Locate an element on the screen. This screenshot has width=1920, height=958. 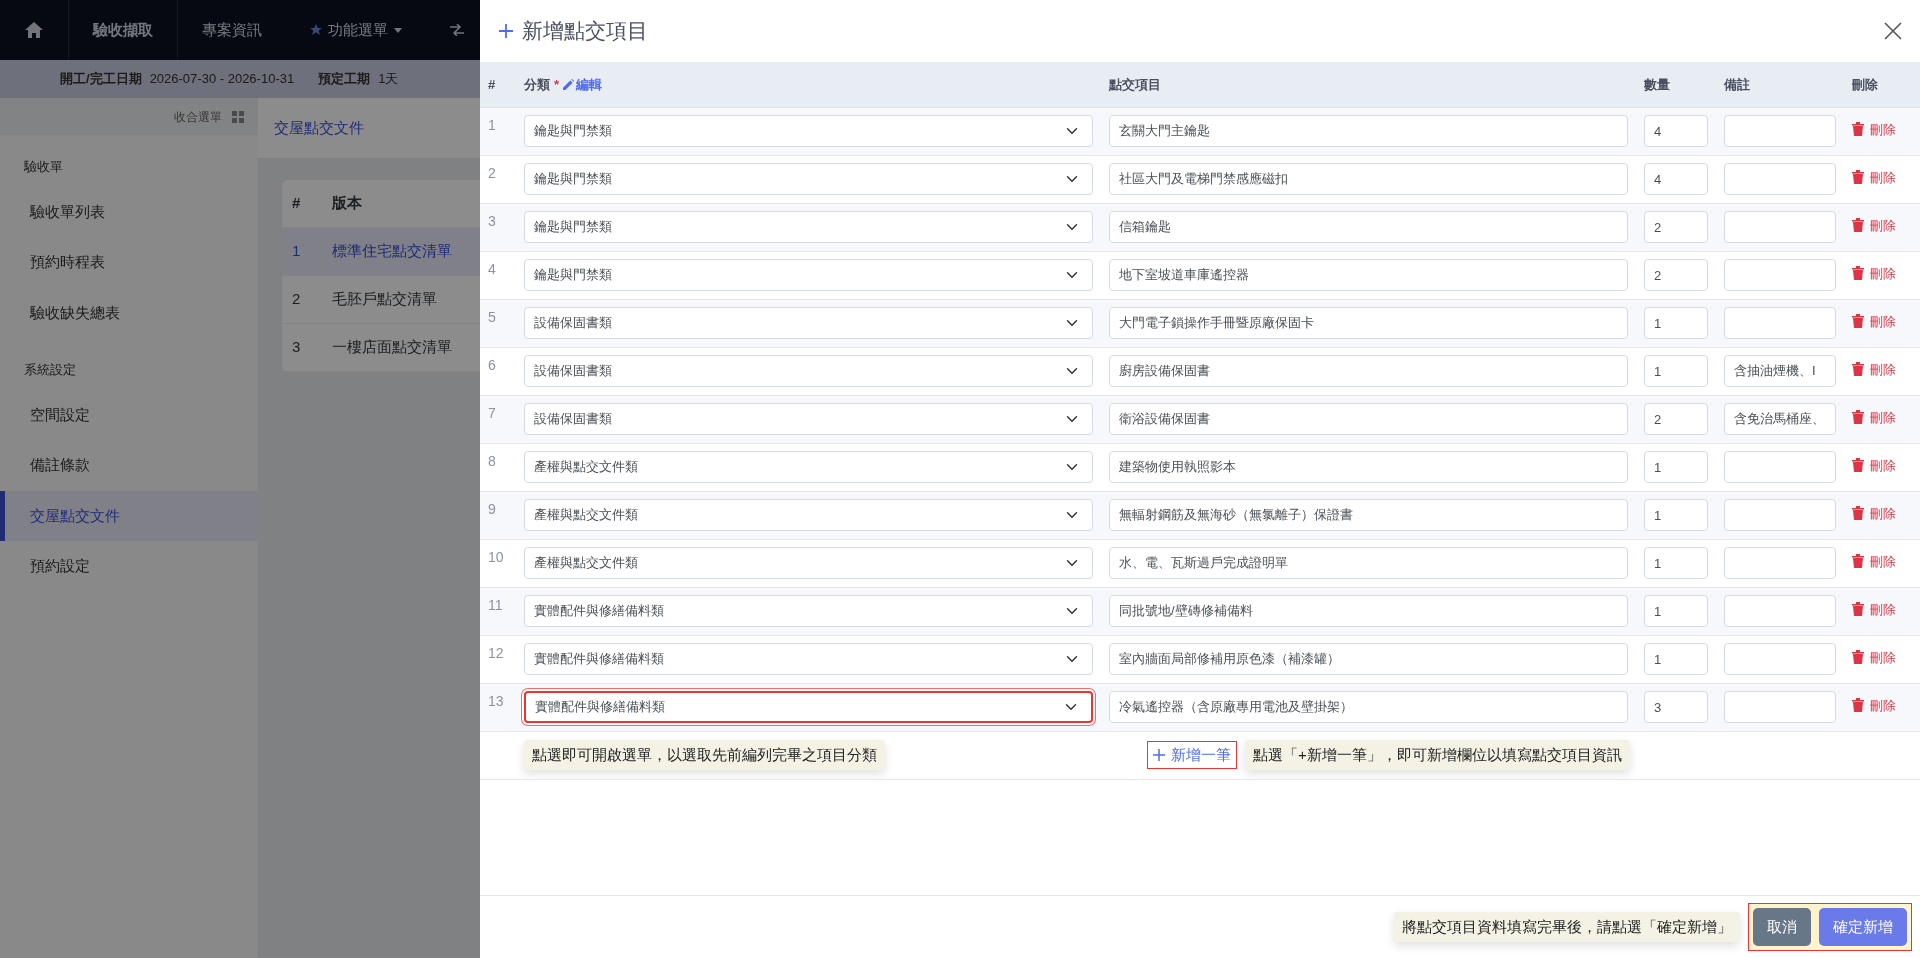
item-field: 廚房設備保固書 is located at coordinates (1368, 371).